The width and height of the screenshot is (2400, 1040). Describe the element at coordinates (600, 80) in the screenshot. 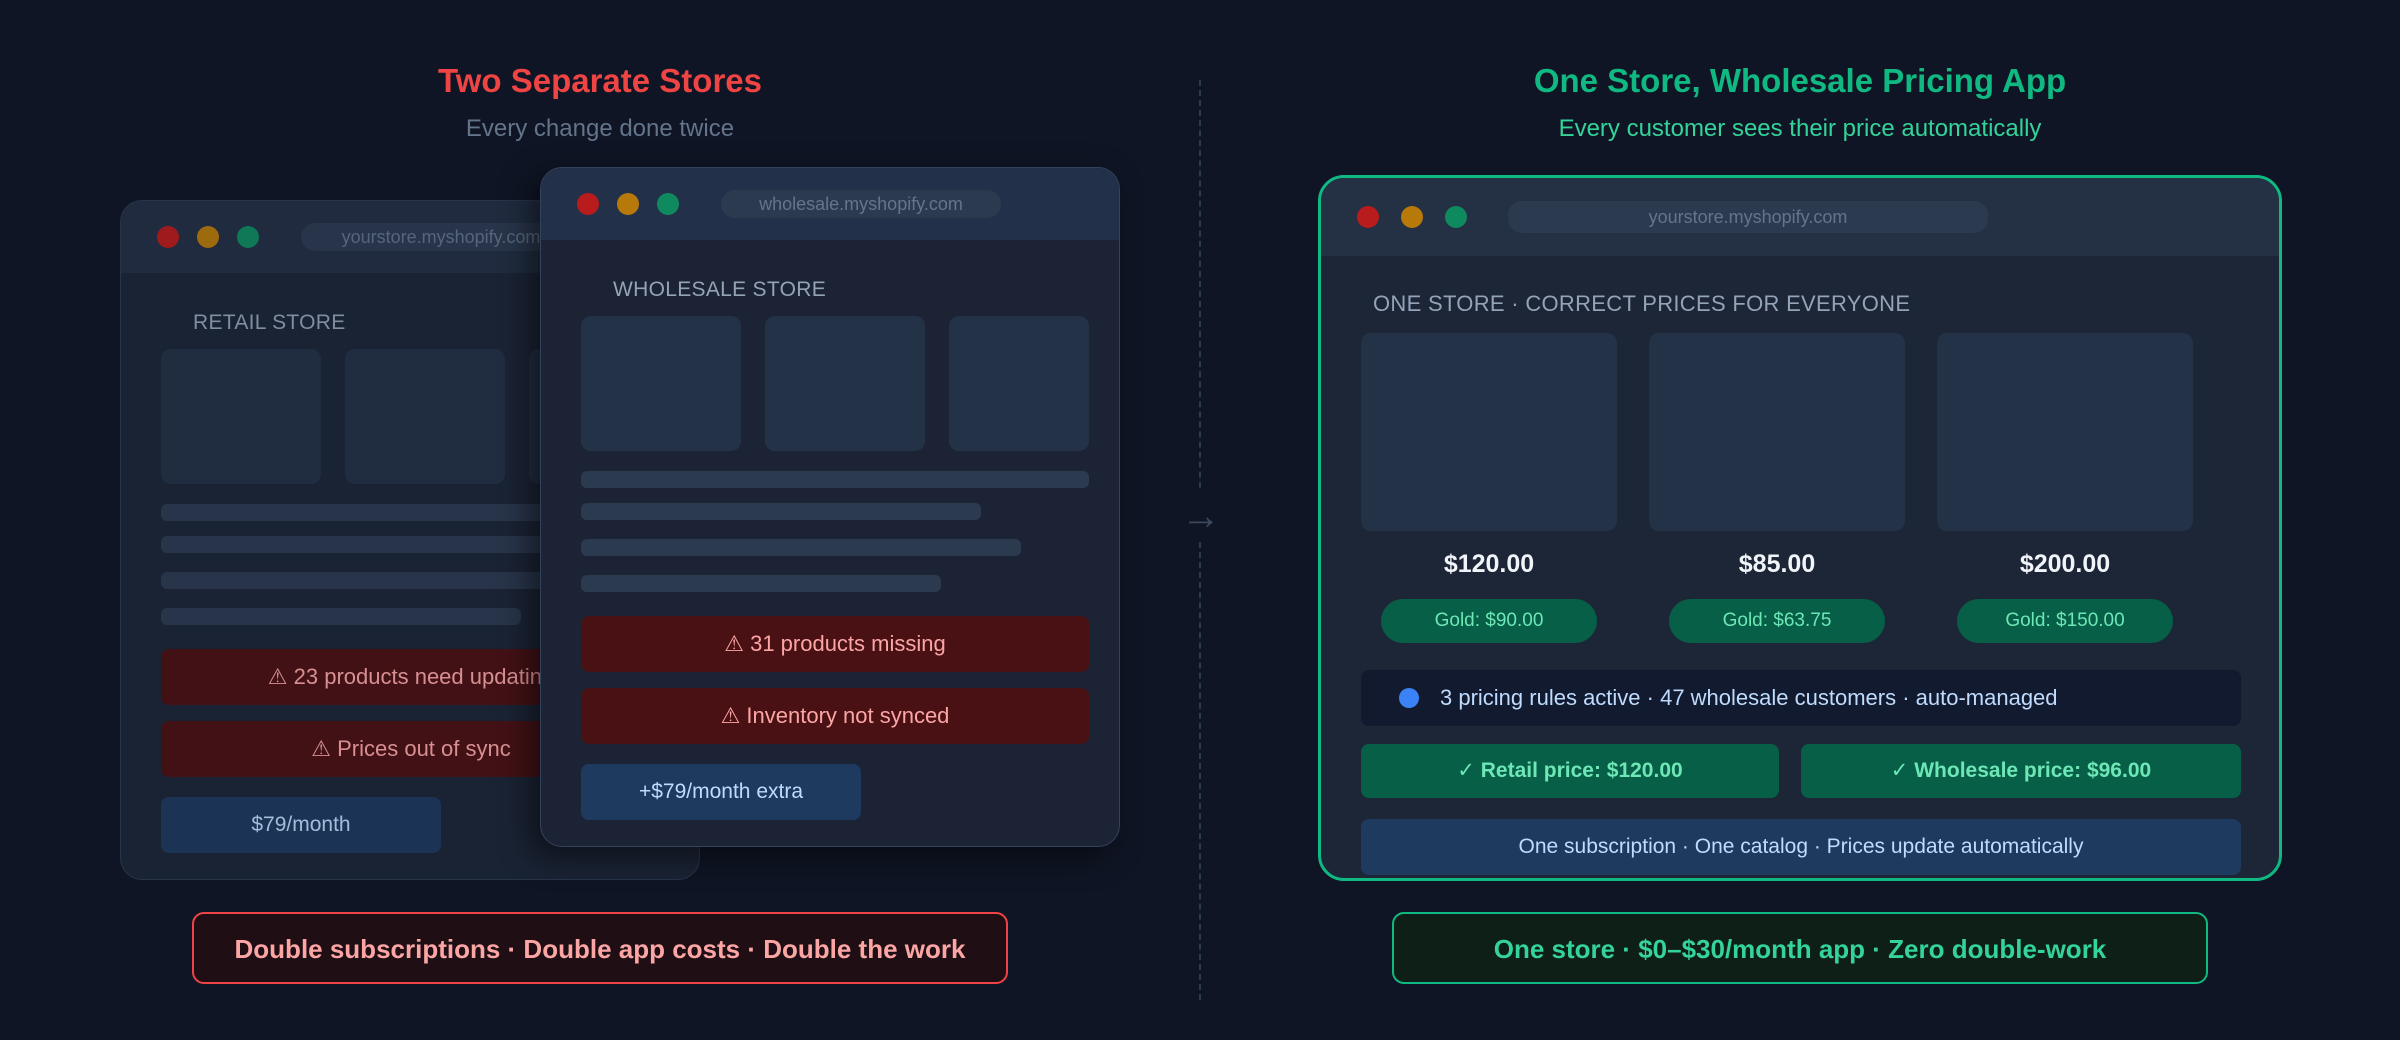

I see `left-panel-title: Two Separate Stores` at that location.